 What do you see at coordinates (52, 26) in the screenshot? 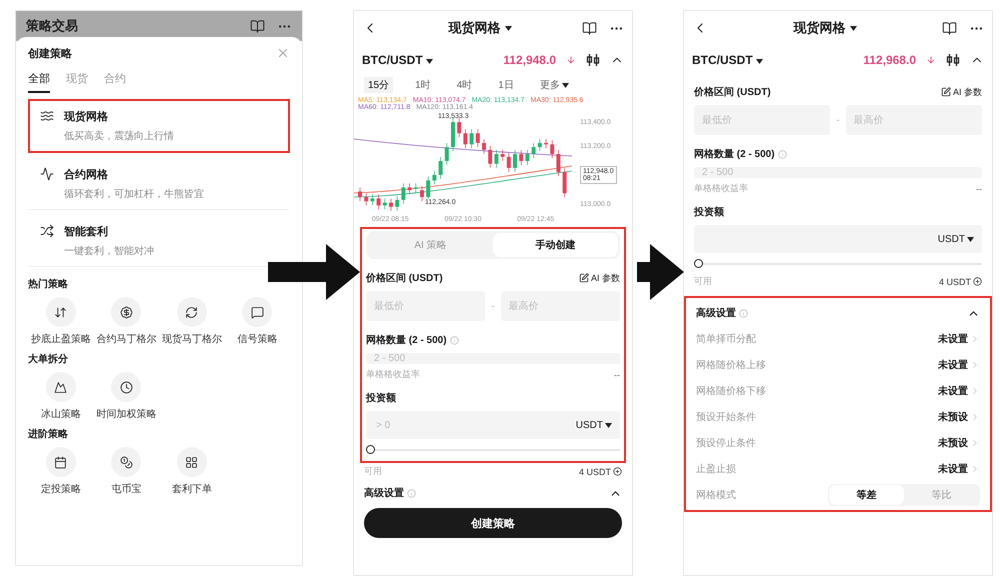
I see `page-title: 策略交易` at bounding box center [52, 26].